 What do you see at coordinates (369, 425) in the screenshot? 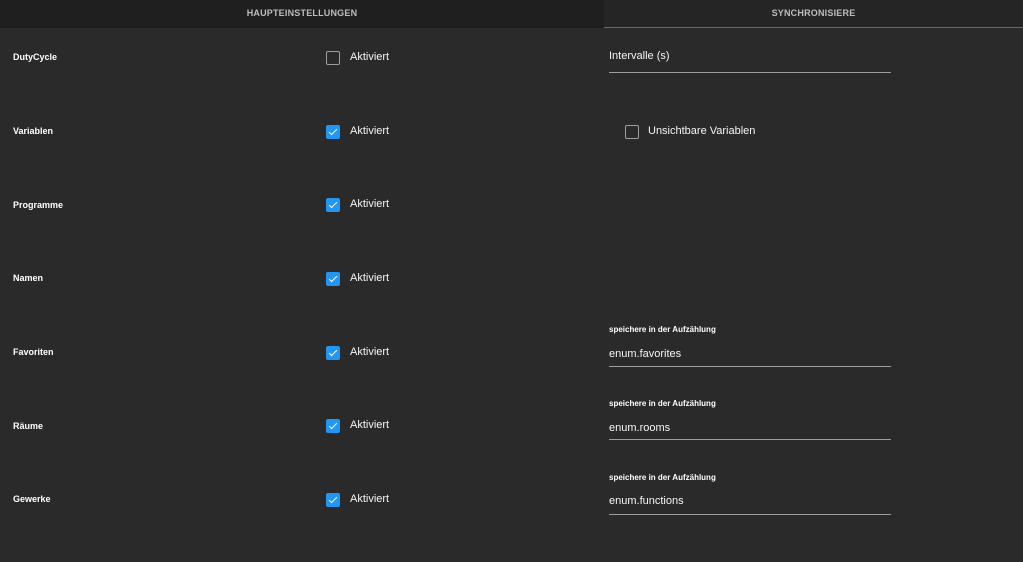
I see `raeume-checkbox-label: Aktiviert` at bounding box center [369, 425].